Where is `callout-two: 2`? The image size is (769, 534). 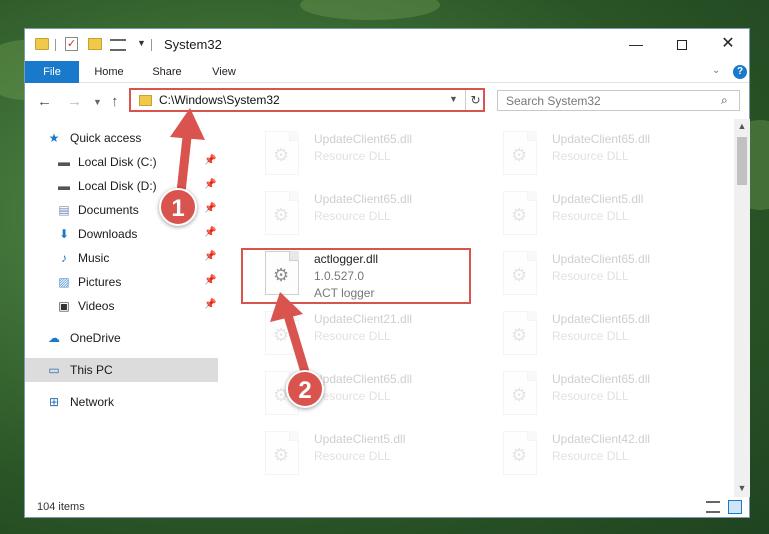
callout-two: 2 is located at coordinates (305, 389).